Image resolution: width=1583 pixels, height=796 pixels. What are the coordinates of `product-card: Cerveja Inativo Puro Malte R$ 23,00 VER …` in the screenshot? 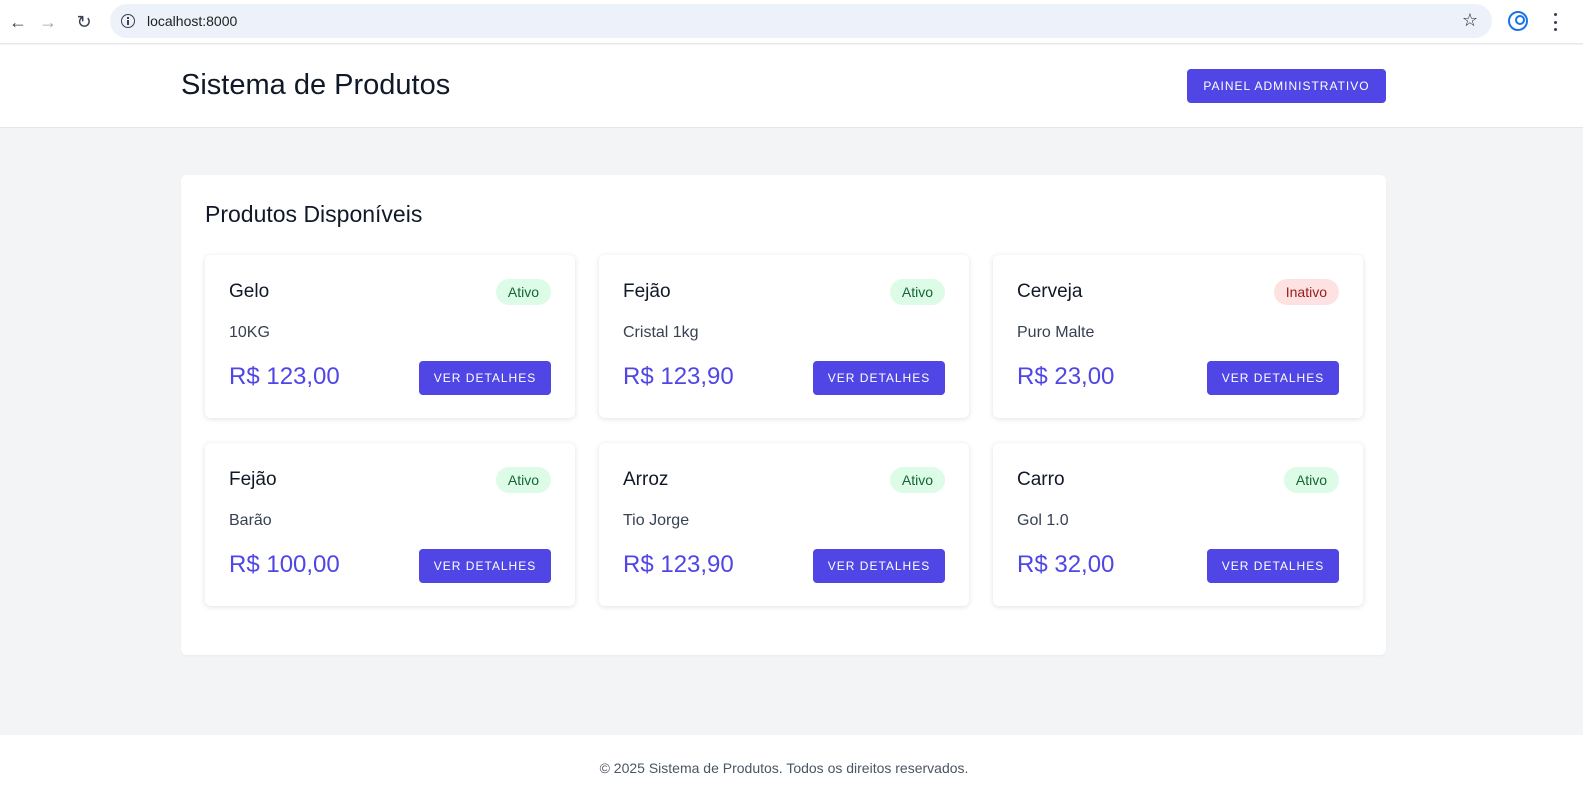 It's located at (1178, 336).